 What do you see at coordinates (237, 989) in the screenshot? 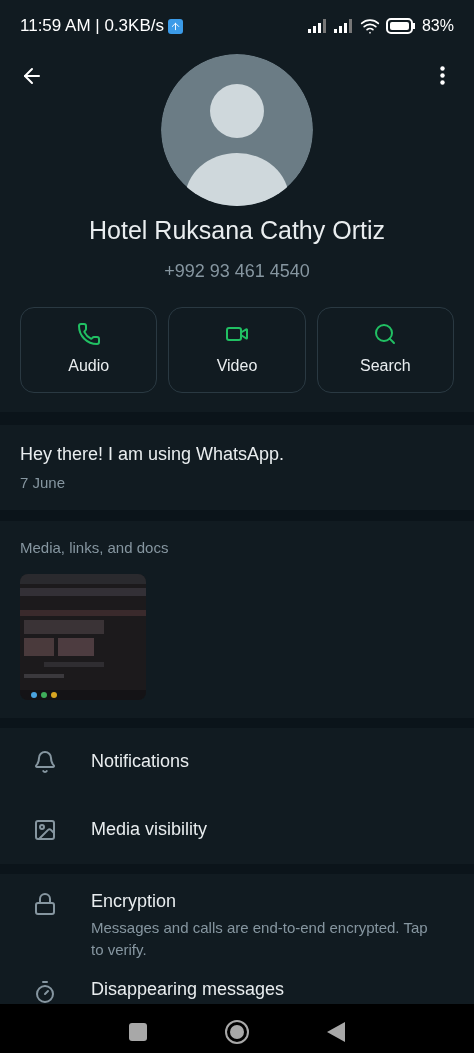
I see `settings-row: Disappearing messages` at bounding box center [237, 989].